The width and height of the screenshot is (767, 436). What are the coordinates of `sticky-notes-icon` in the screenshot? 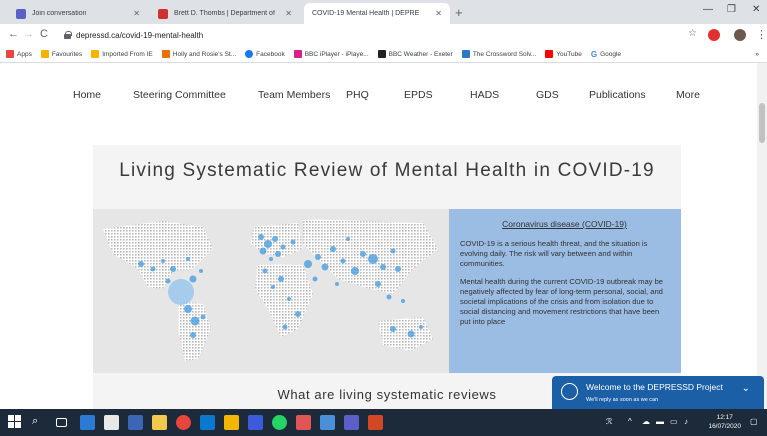 It's located at (231, 422).